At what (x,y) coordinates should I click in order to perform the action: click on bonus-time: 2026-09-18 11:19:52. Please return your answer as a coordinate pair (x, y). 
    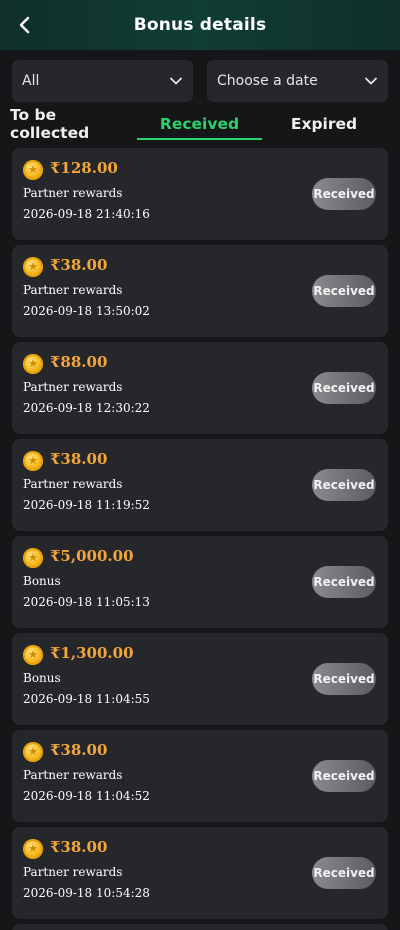
    Looking at the image, I should click on (86, 505).